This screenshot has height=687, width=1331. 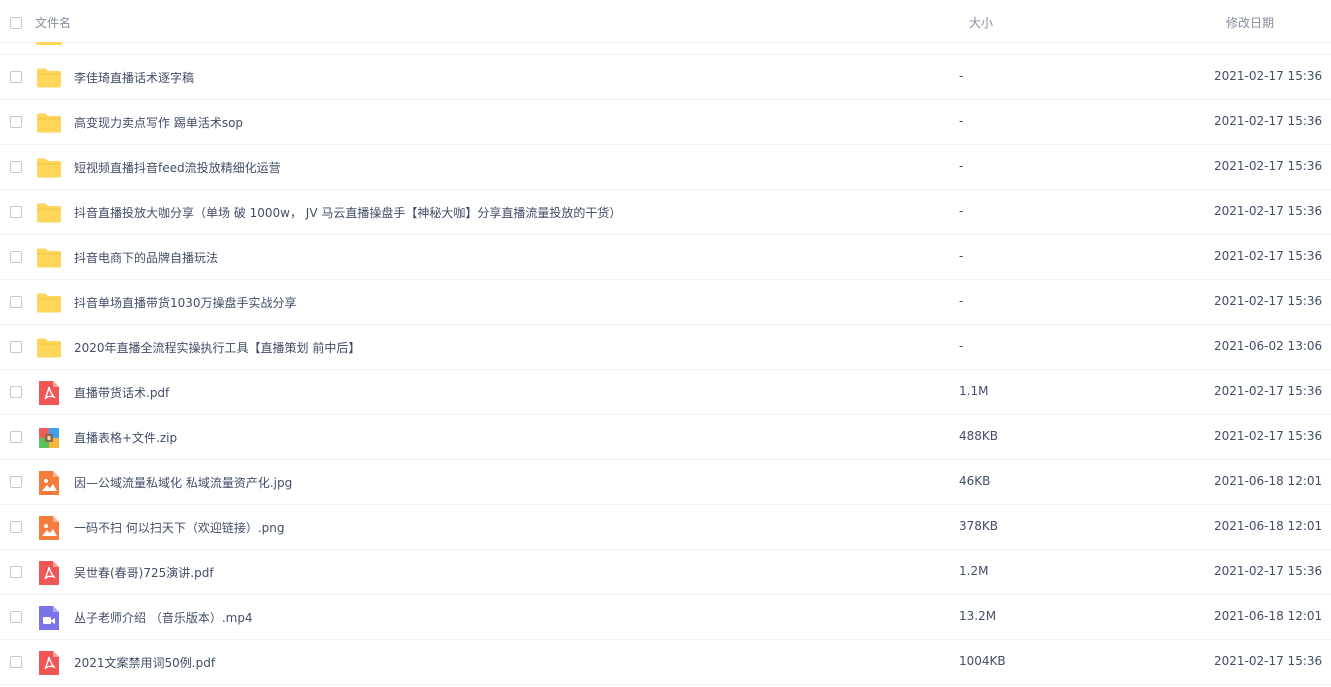 I want to click on file-row: 吴世春(春哥)725演讲.pdf 1.2M 2021-02-17 15:36, so click(x=665, y=572).